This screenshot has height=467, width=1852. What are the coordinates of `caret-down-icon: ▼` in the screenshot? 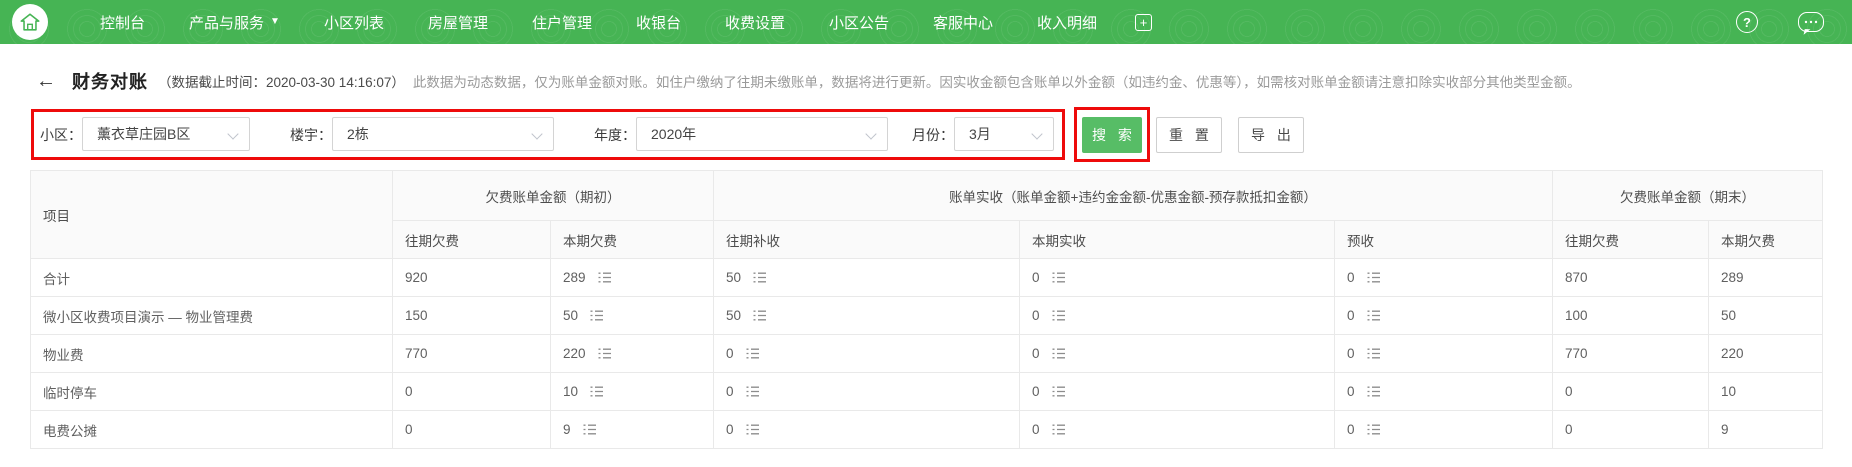 It's located at (275, 21).